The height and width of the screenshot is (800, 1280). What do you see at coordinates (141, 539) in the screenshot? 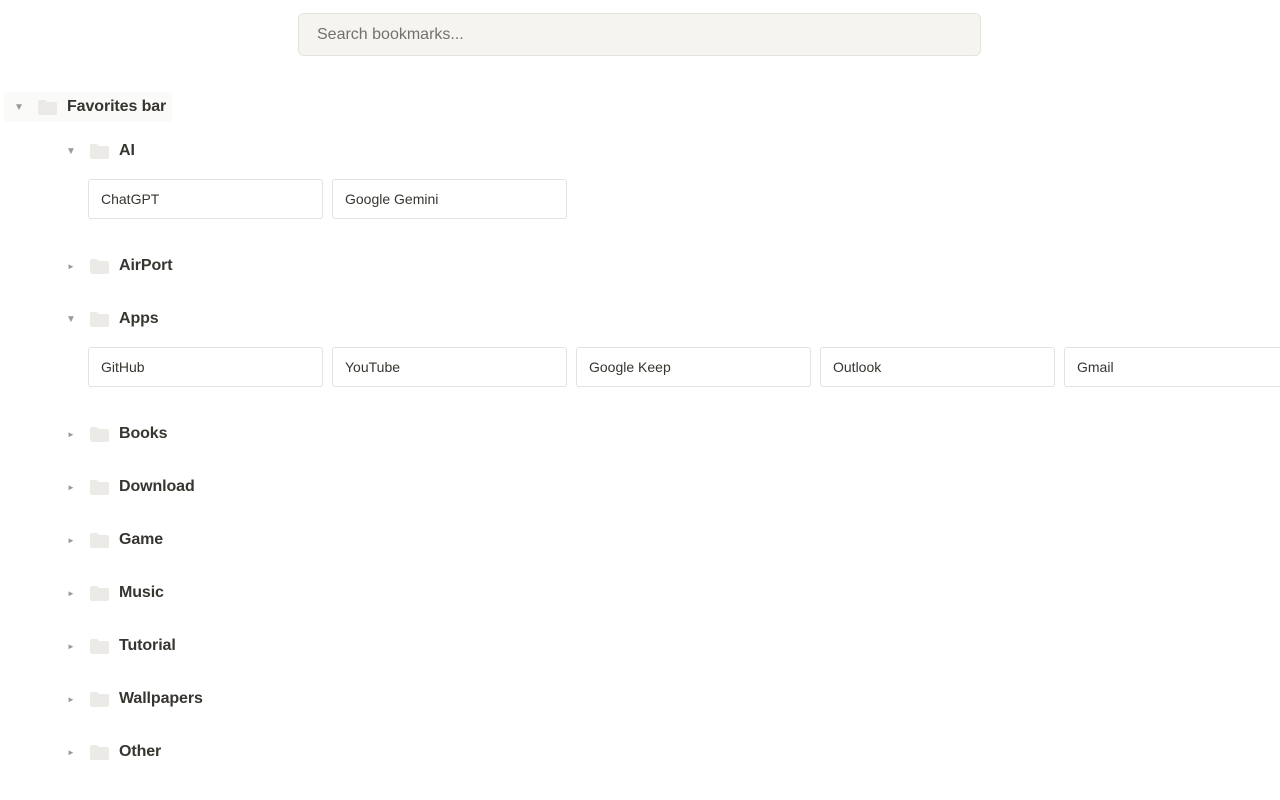
I see `folder-label: Game` at bounding box center [141, 539].